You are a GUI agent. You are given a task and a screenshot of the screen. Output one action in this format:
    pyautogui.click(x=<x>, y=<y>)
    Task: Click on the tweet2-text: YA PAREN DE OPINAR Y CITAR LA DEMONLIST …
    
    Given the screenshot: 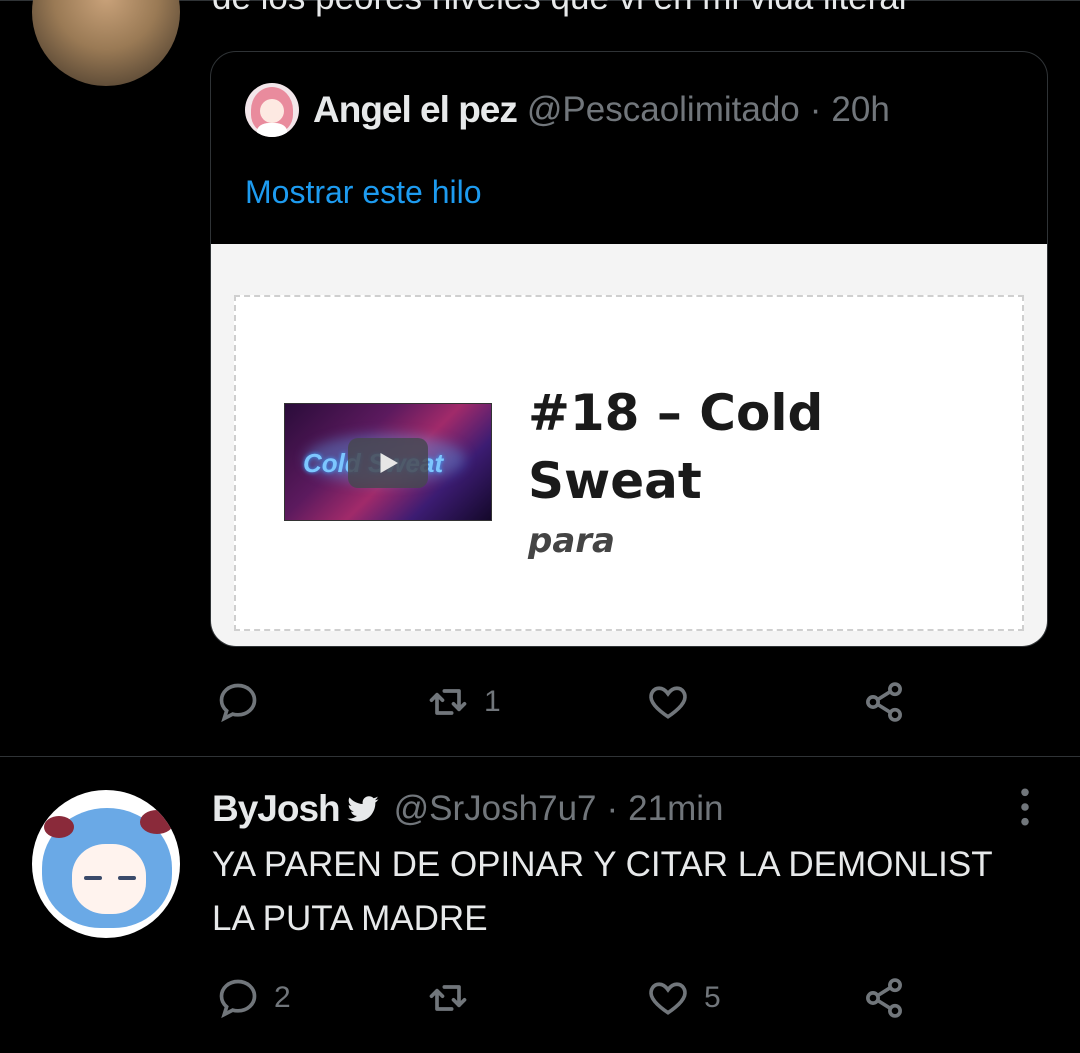 What is the action you would take?
    pyautogui.click(x=602, y=891)
    